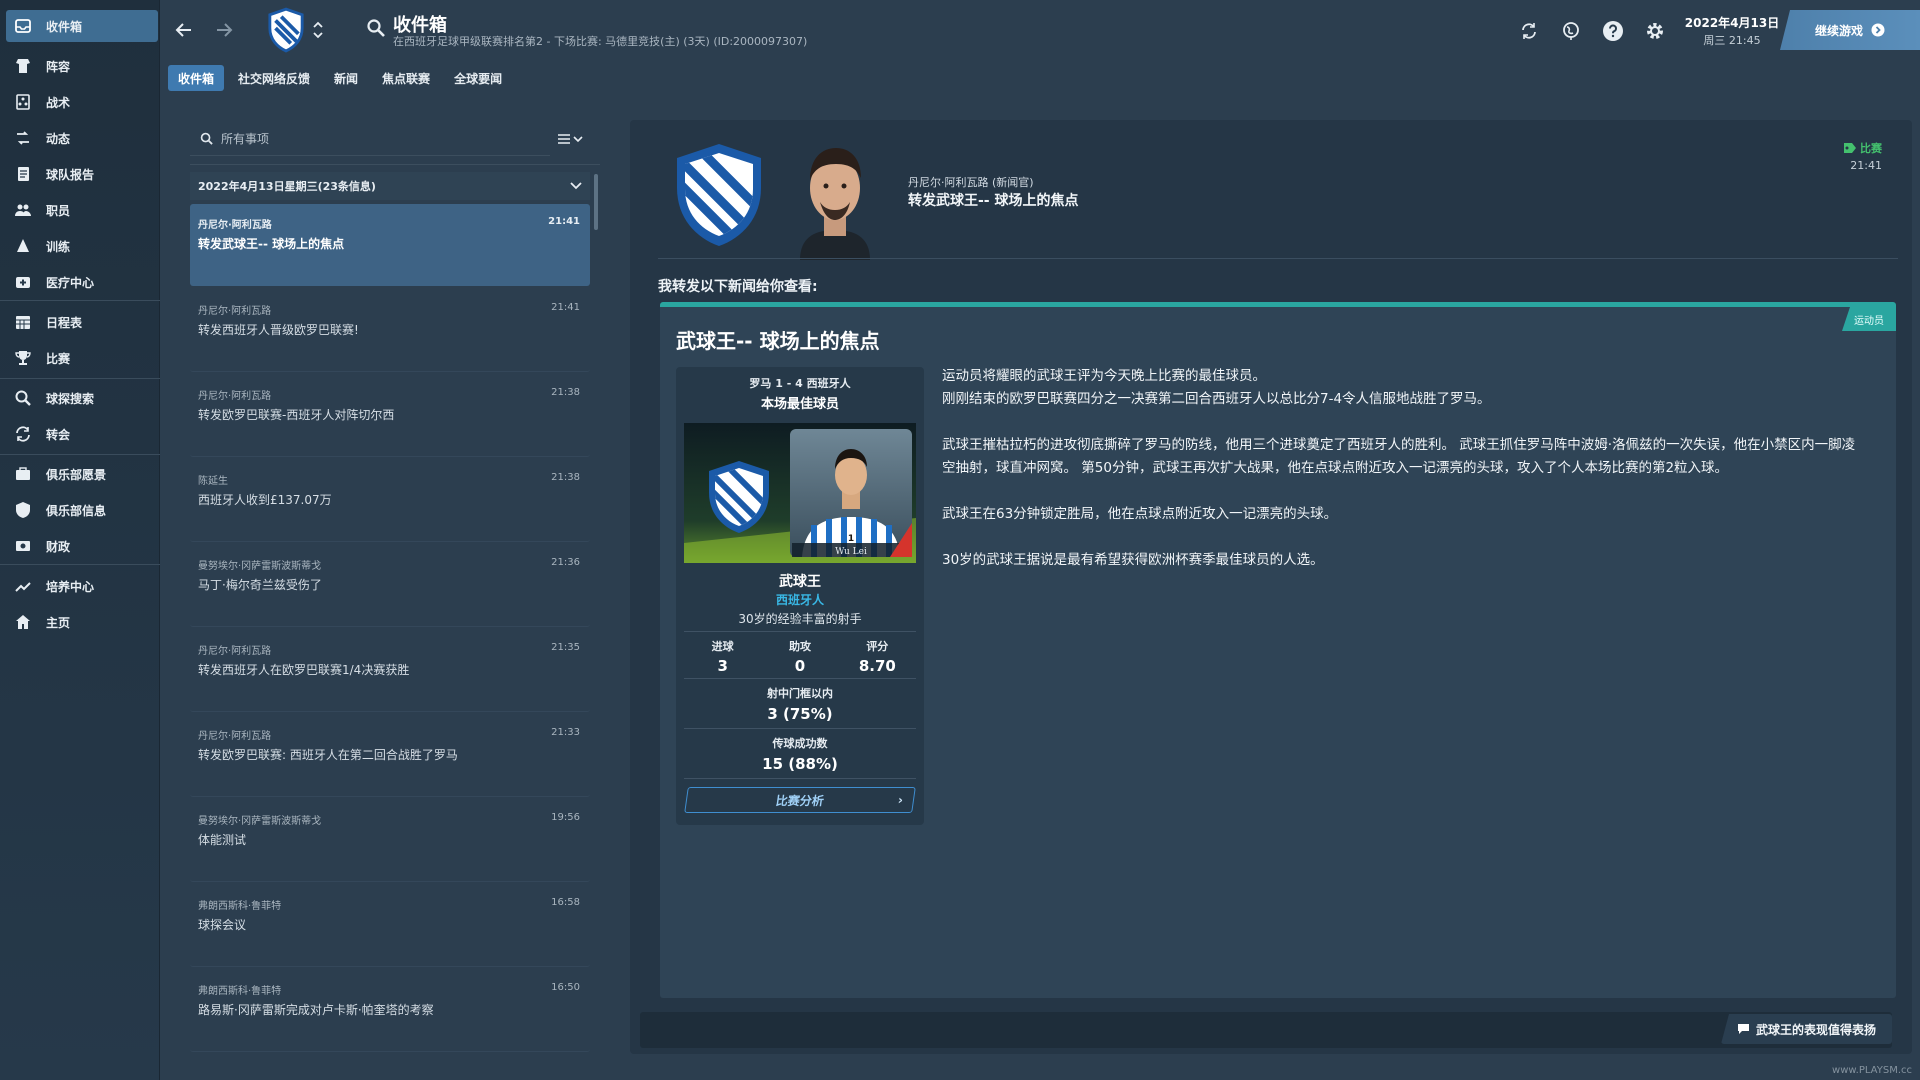 Image resolution: width=1920 pixels, height=1080 pixels. I want to click on sidebar-item-transfers: 转会, so click(82, 434).